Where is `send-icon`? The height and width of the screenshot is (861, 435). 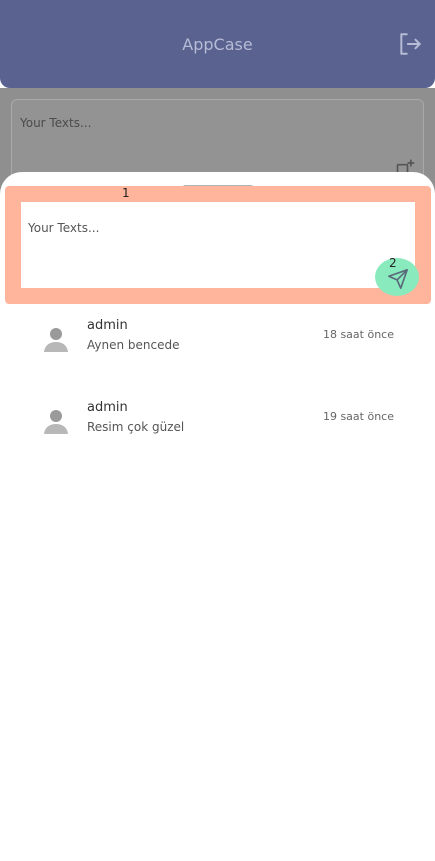
send-icon is located at coordinates (398, 279).